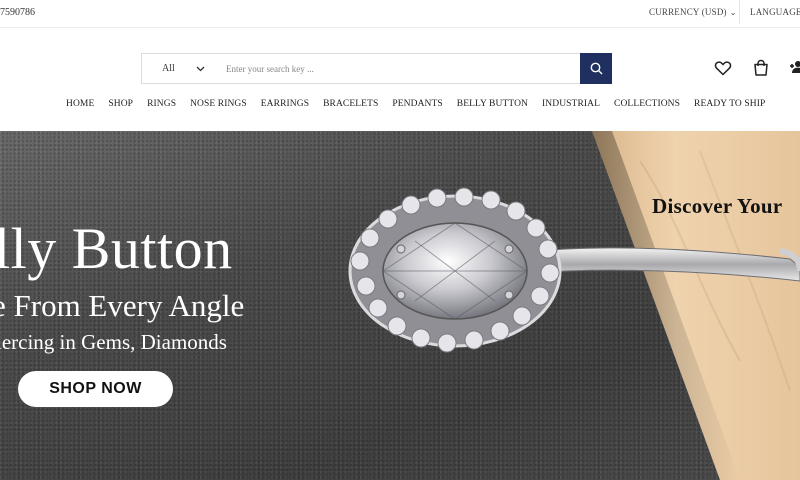 This screenshot has height=480, width=800. Describe the element at coordinates (80, 104) in the screenshot. I see `nav-item-home: HOME` at that location.